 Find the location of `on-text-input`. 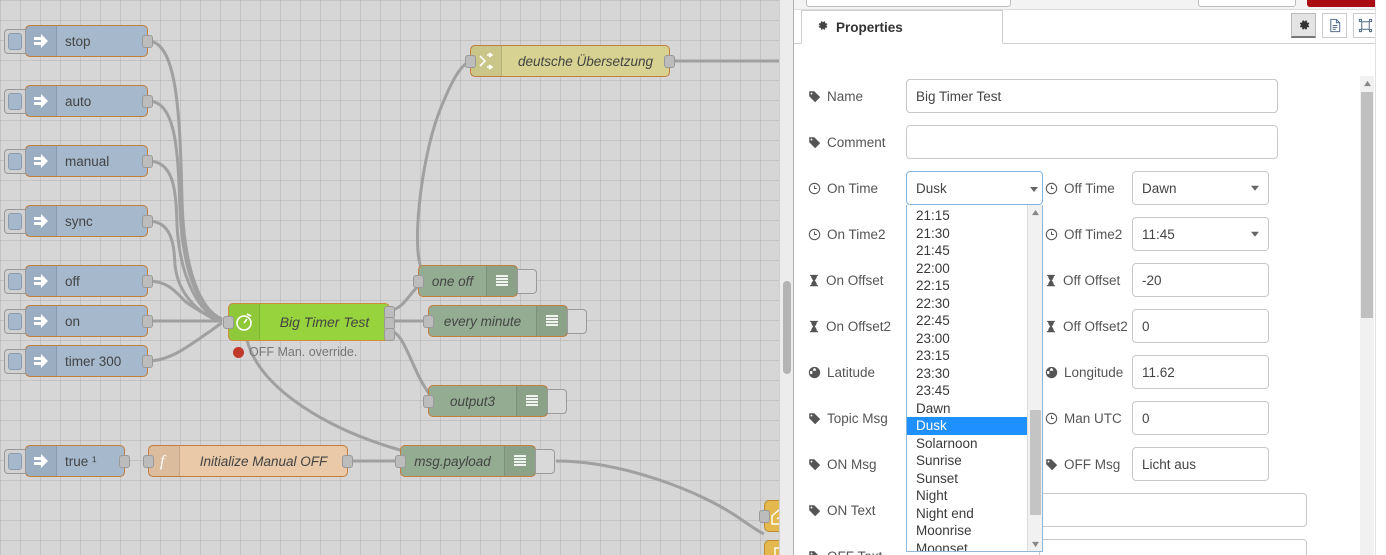

on-text-input is located at coordinates (1173, 510).